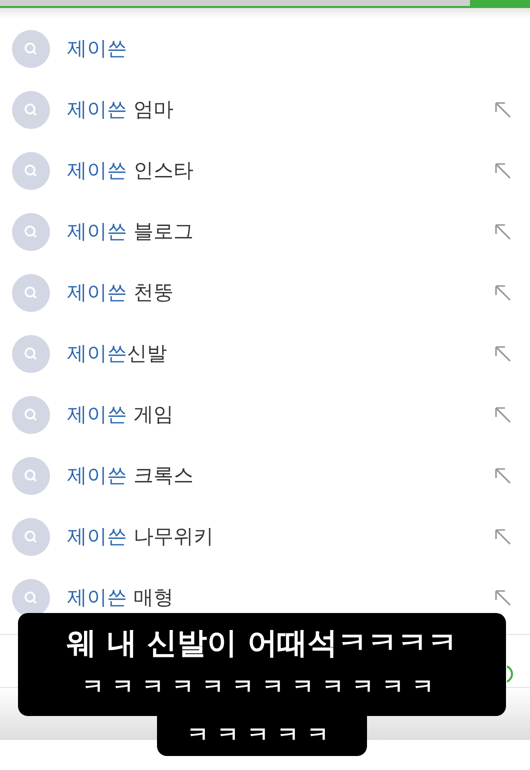  What do you see at coordinates (280, 109) in the screenshot?
I see `suggestion-item: 제이쓴 엄마` at bounding box center [280, 109].